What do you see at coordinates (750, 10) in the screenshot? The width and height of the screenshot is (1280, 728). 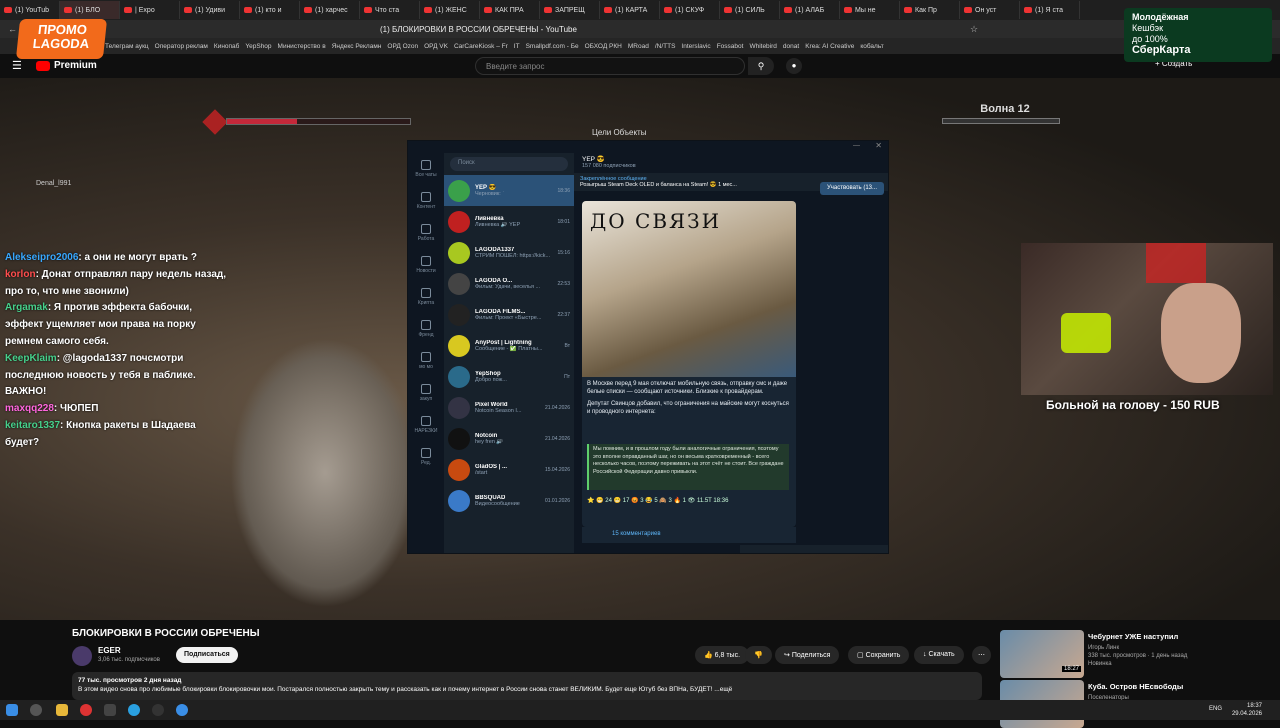 I see `browser-tab: (1) СИЛЬ` at bounding box center [750, 10].